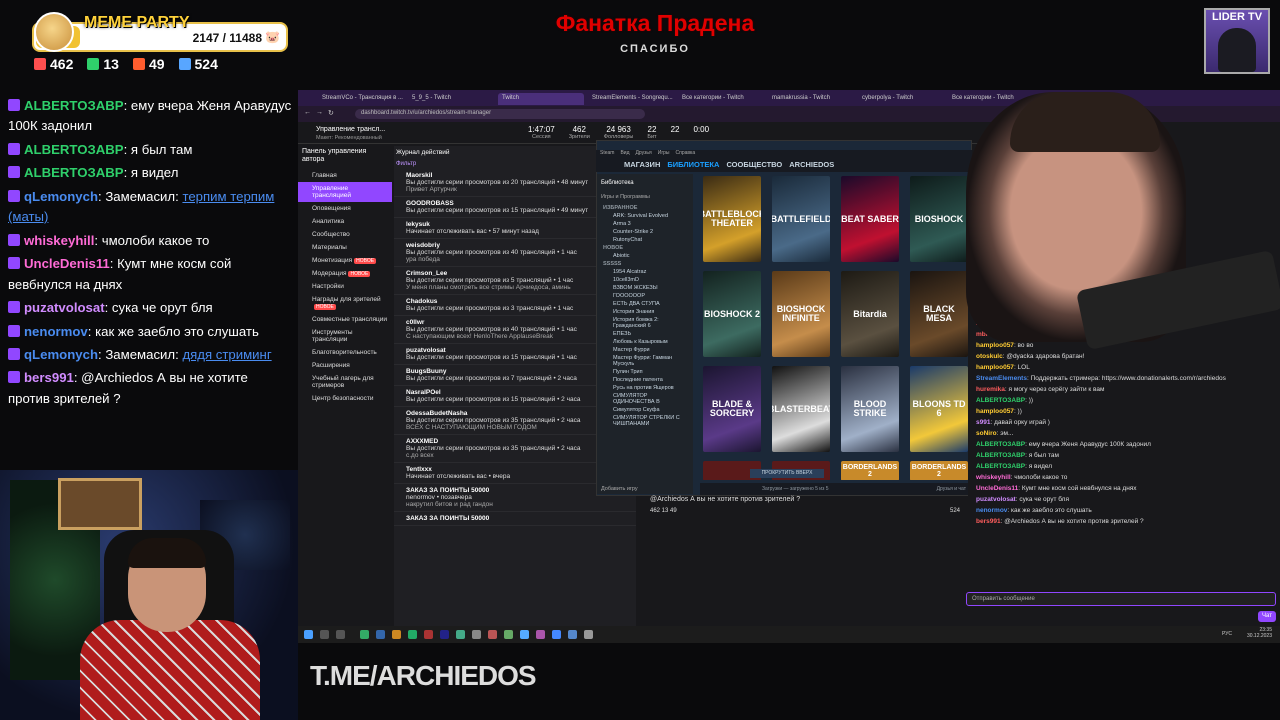  What do you see at coordinates (732, 314) in the screenshot?
I see `game-card: BIOSHOCK 2` at bounding box center [732, 314].